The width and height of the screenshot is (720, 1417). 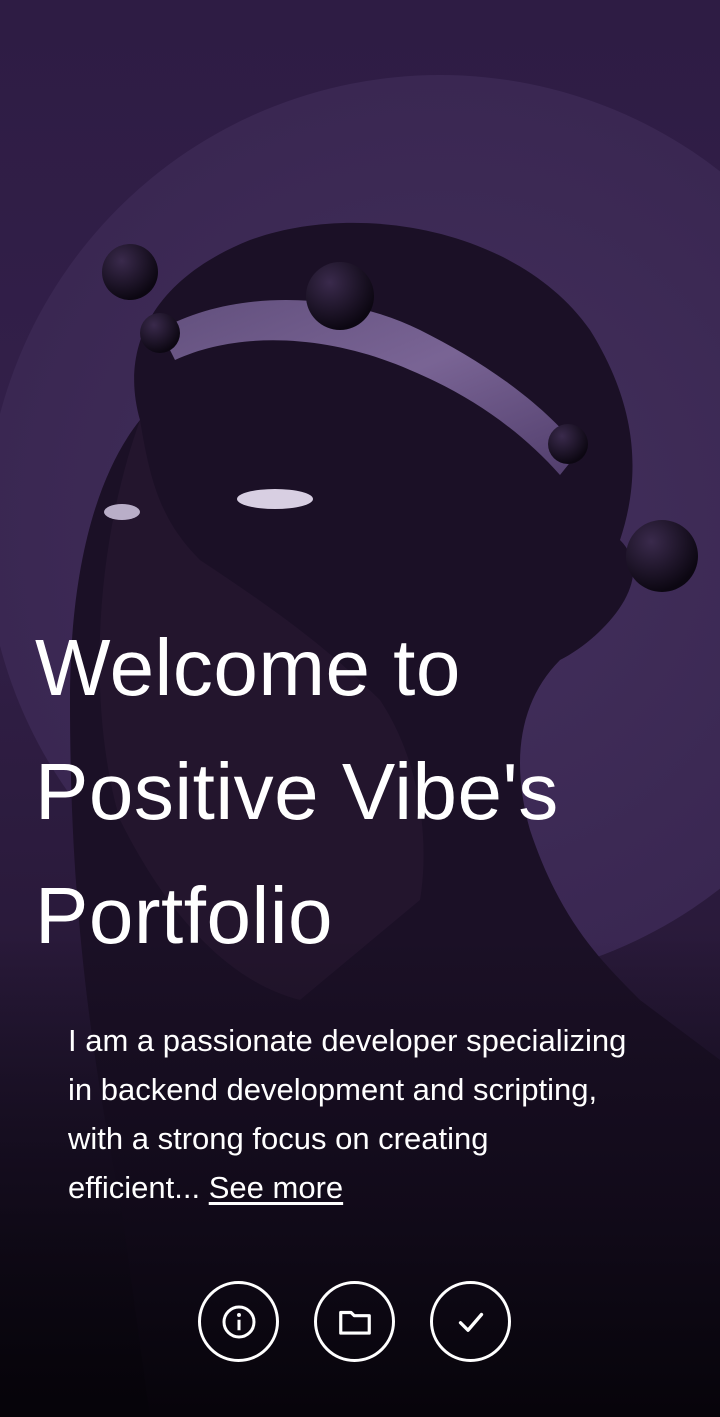 What do you see at coordinates (248, 667) in the screenshot?
I see `title-line-1: Welcome to` at bounding box center [248, 667].